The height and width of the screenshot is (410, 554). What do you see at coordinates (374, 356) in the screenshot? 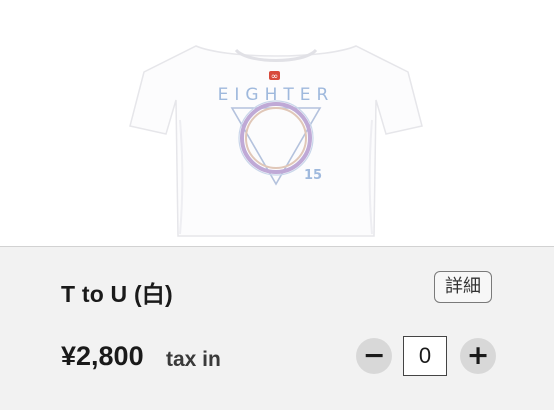
I see `decrease-quantity-button: −` at bounding box center [374, 356].